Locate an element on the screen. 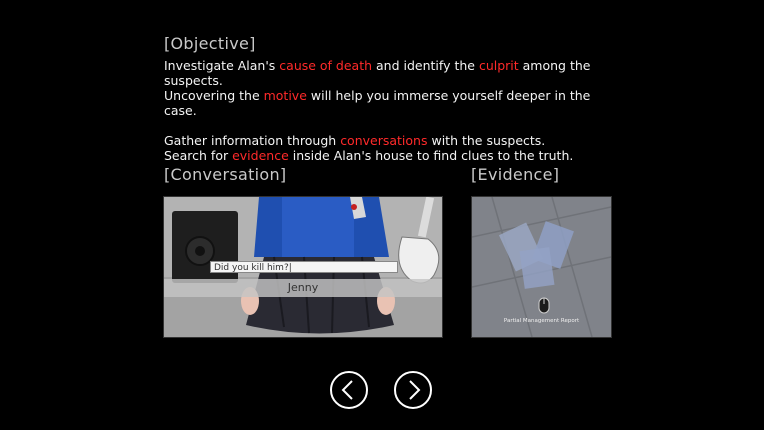  keyword-motive: motive is located at coordinates (285, 95).